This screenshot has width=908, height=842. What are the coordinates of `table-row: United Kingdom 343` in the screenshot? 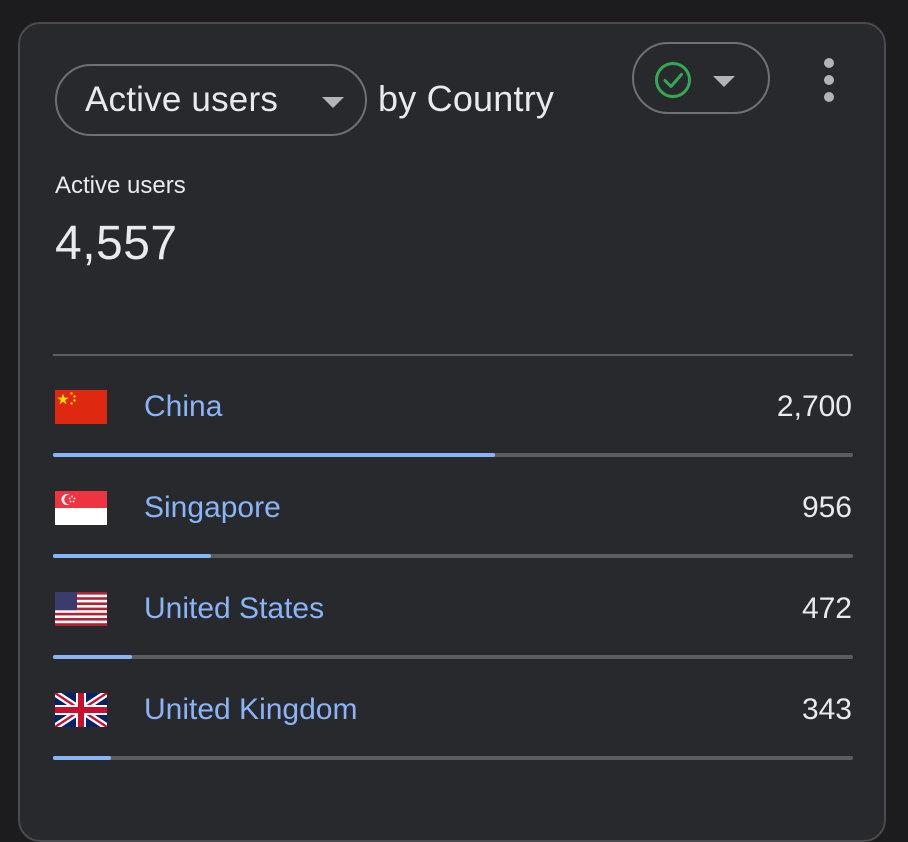 It's located at (453, 743).